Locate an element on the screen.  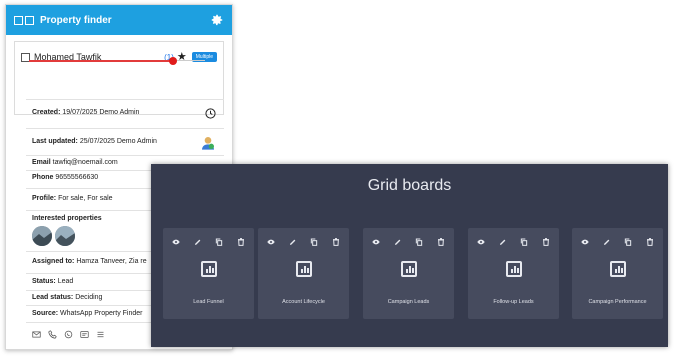
created-value: 19/07/2025 Demo Admin is located at coordinates (101, 112).